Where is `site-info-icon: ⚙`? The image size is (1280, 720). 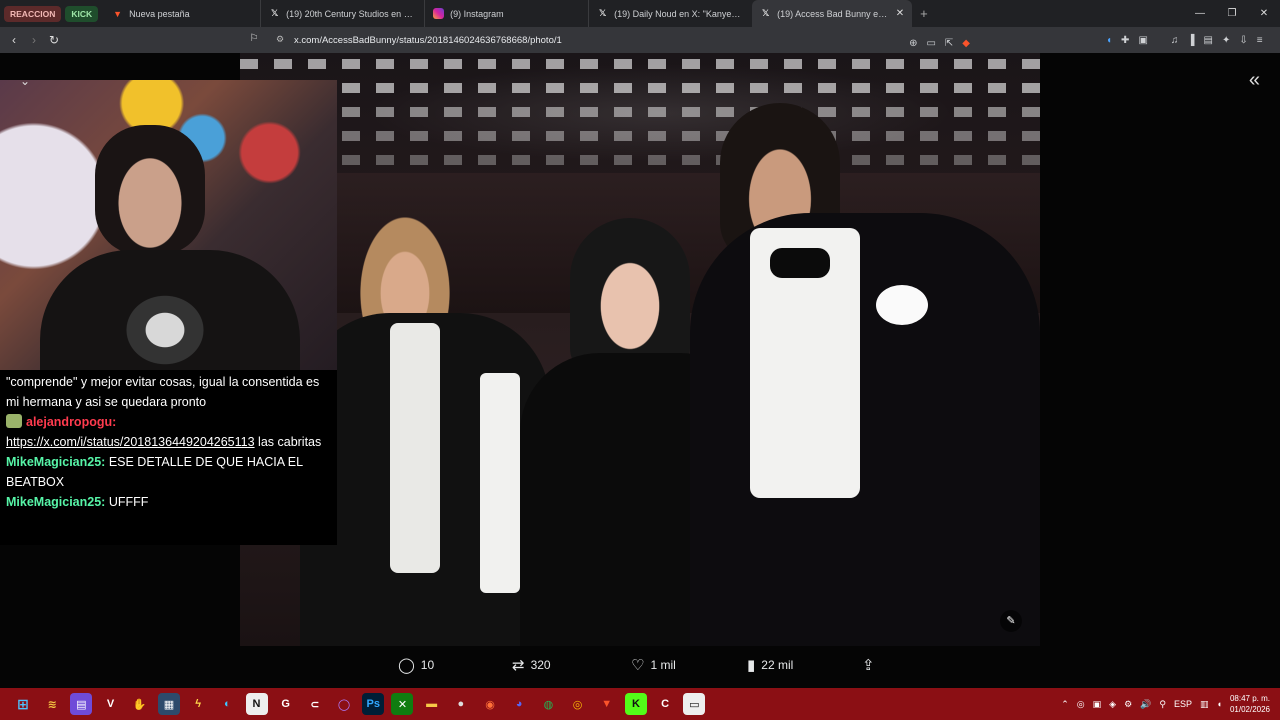 site-info-icon: ⚙ is located at coordinates (280, 39).